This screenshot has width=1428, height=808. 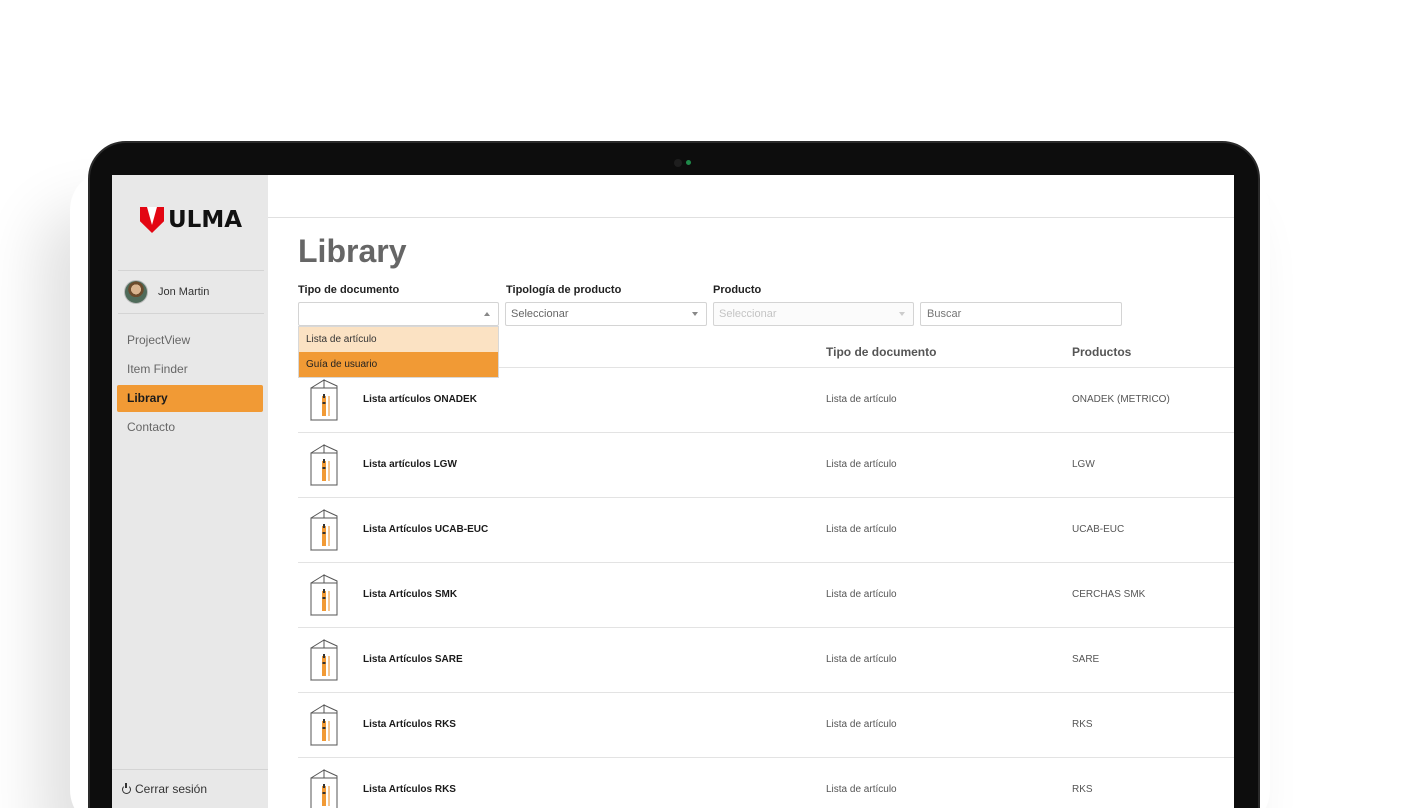 I want to click on page-title: Library, so click(x=352, y=251).